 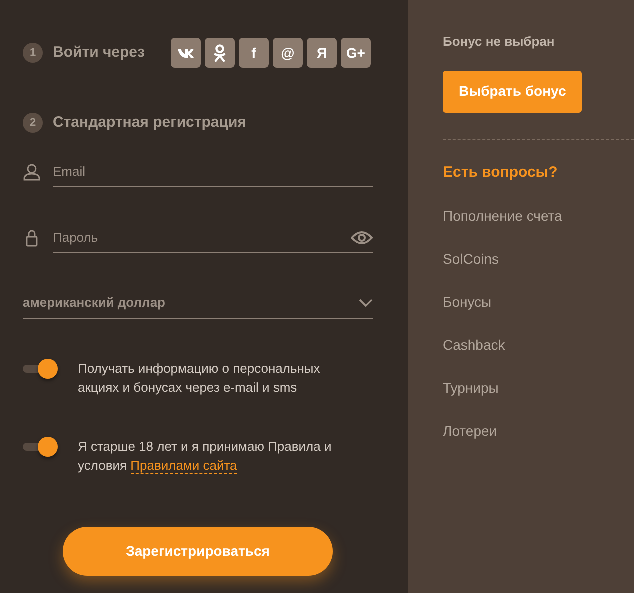 What do you see at coordinates (538, 302) in the screenshot?
I see `help-link: Бонусы` at bounding box center [538, 302].